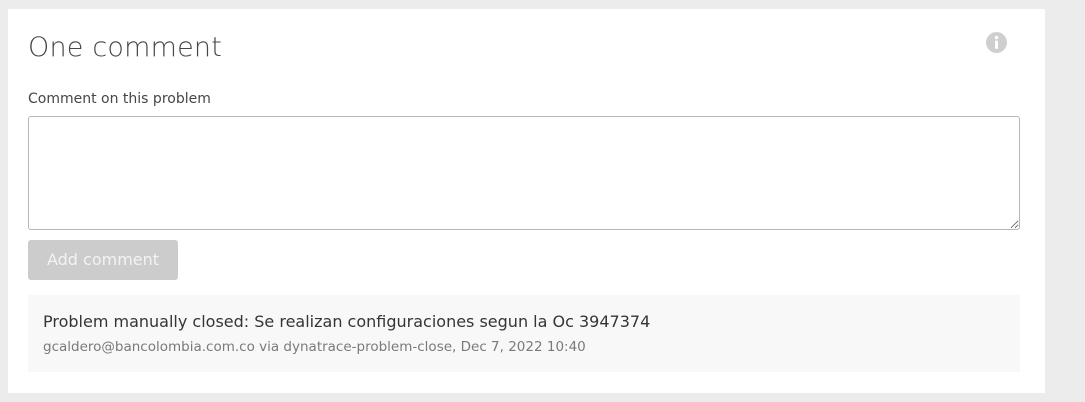  What do you see at coordinates (119, 99) in the screenshot?
I see `comment-field-label: Comment on this problem` at bounding box center [119, 99].